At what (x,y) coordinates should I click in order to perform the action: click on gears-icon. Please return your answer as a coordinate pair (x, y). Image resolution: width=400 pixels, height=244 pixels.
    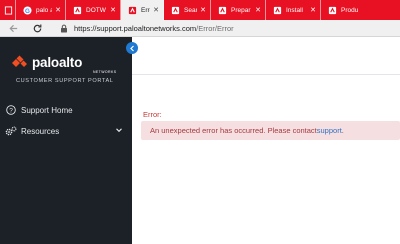
    Looking at the image, I should click on (11, 131).